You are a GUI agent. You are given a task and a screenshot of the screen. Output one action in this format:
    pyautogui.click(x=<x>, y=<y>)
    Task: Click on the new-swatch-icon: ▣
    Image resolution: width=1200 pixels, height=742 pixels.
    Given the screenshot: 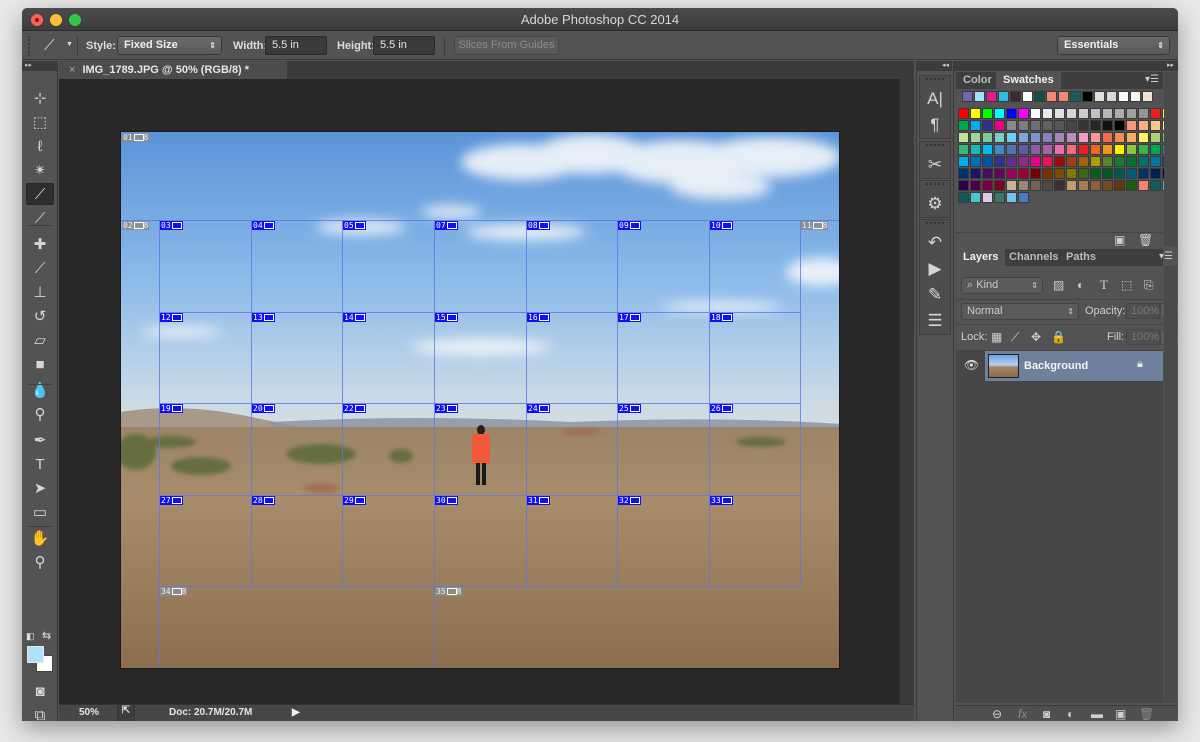 What is the action you would take?
    pyautogui.click(x=1119, y=240)
    